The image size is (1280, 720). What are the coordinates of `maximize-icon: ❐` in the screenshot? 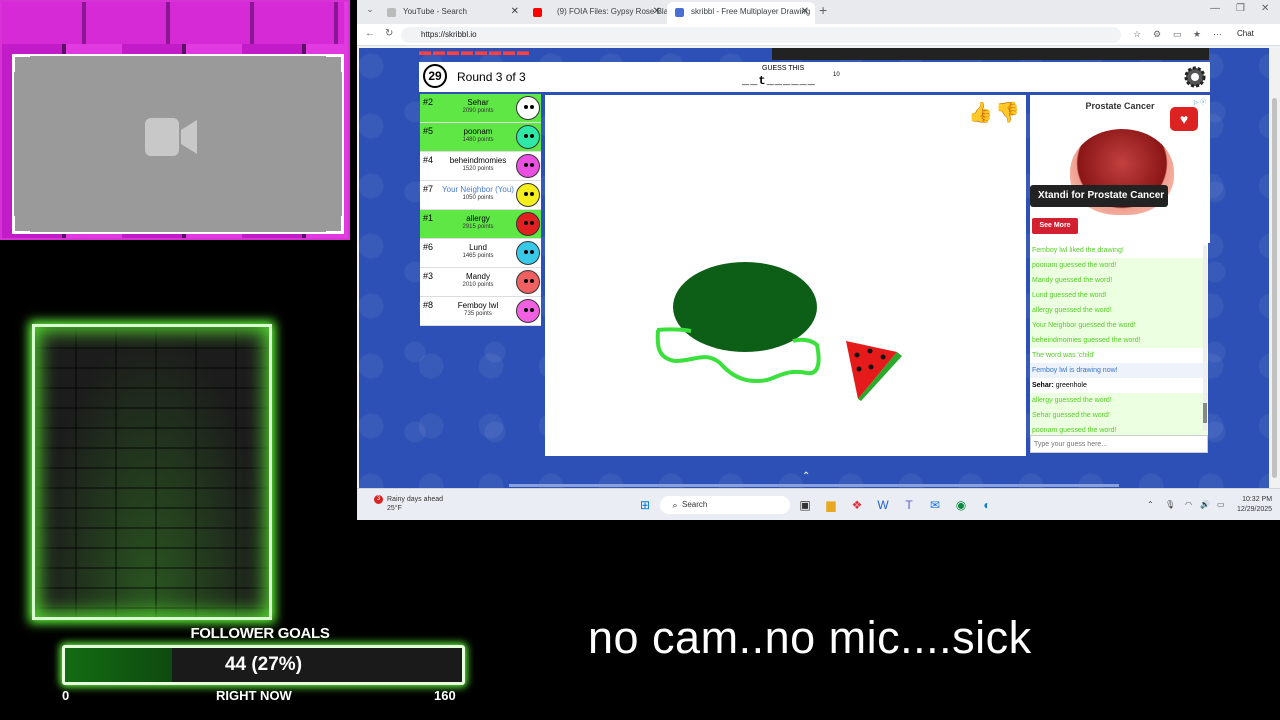 It's located at (1240, 8).